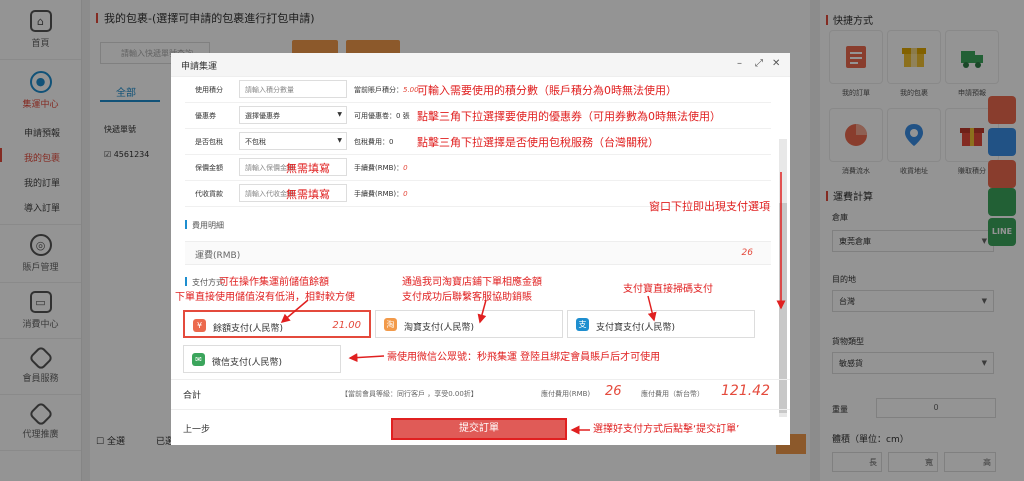 This screenshot has height=481, width=1024. What do you see at coordinates (482, 311) in the screenshot?
I see `arrow-taobao` at bounding box center [482, 311].